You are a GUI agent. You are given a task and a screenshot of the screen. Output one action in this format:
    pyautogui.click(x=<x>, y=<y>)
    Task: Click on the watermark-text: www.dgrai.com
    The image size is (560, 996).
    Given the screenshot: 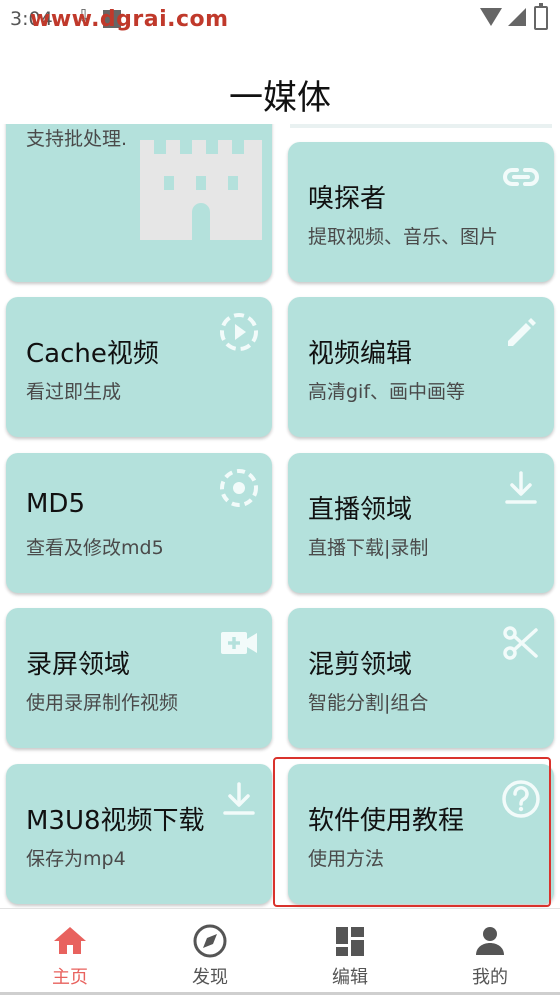 What is the action you would take?
    pyautogui.click(x=129, y=19)
    